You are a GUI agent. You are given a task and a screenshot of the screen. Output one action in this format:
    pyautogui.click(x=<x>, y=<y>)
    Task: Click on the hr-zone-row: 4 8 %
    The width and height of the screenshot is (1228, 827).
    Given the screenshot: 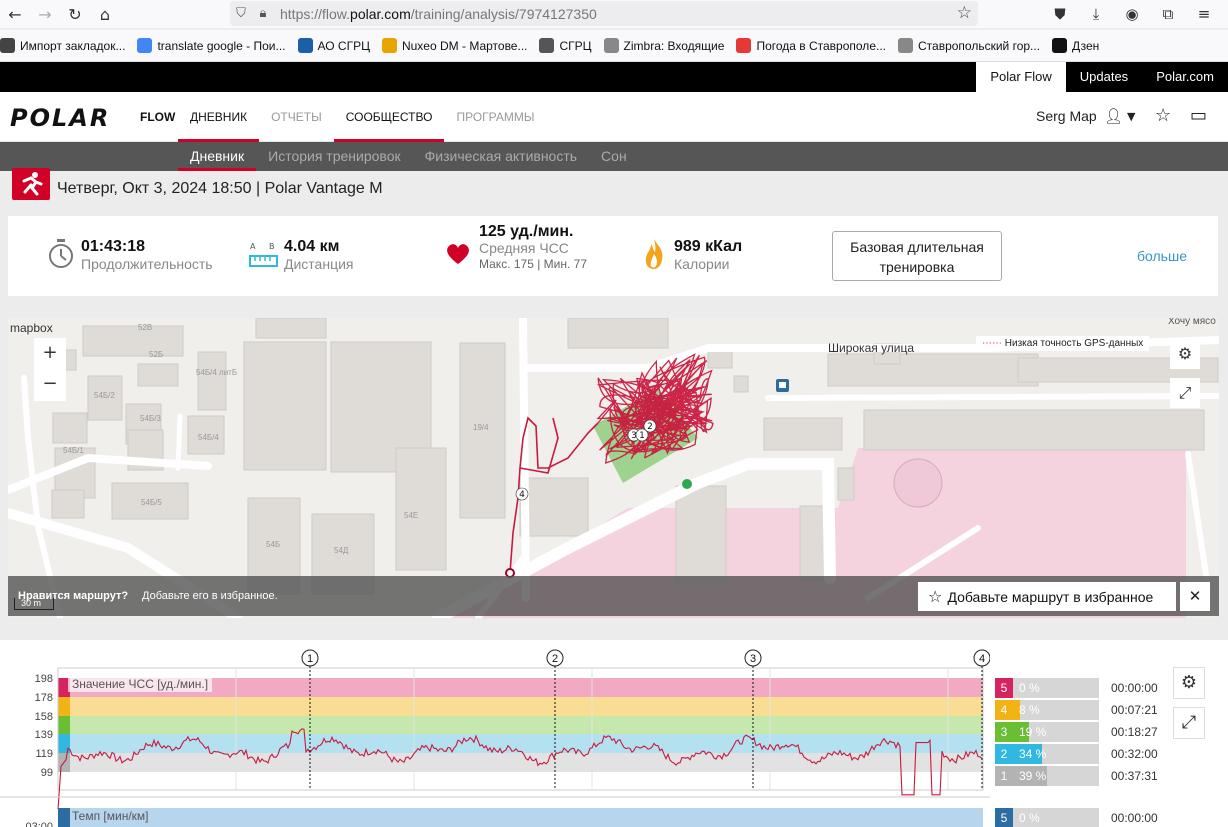 What is the action you would take?
    pyautogui.click(x=1047, y=710)
    